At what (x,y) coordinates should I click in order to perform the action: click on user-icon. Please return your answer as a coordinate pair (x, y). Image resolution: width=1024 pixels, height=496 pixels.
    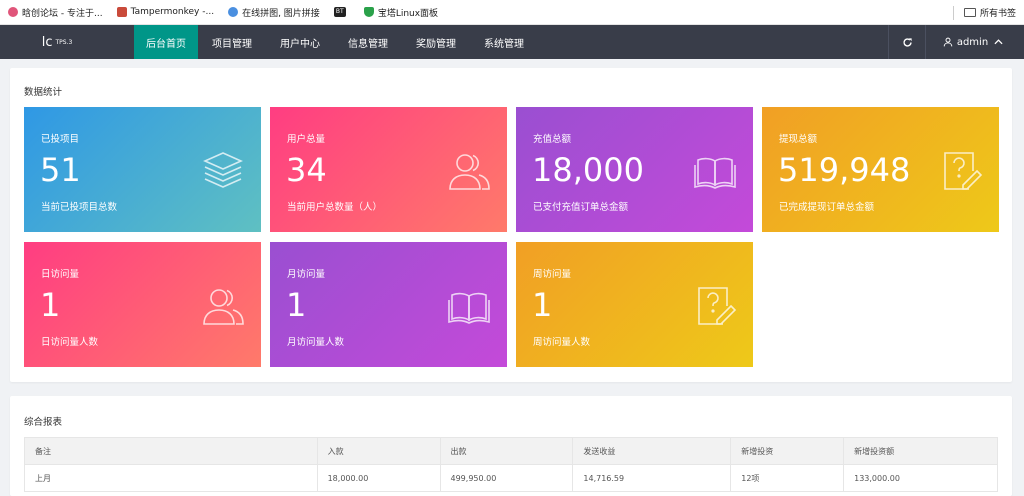
    Looking at the image, I should click on (948, 42).